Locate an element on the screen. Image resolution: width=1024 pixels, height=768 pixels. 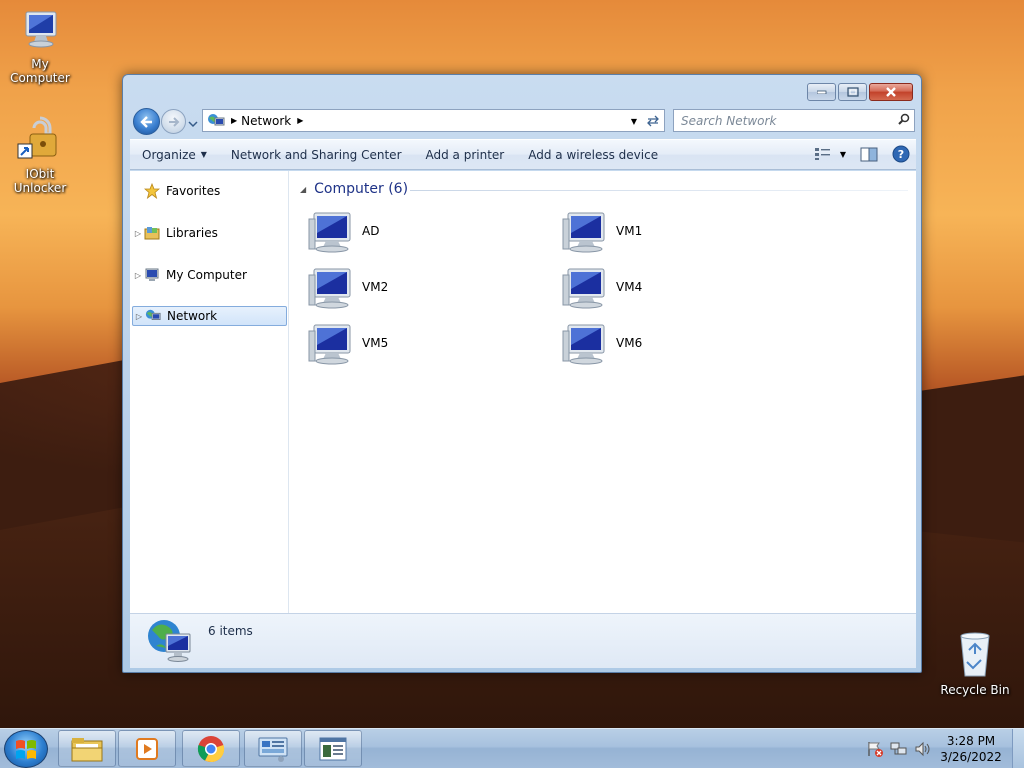
start-button is located at coordinates (26, 749).